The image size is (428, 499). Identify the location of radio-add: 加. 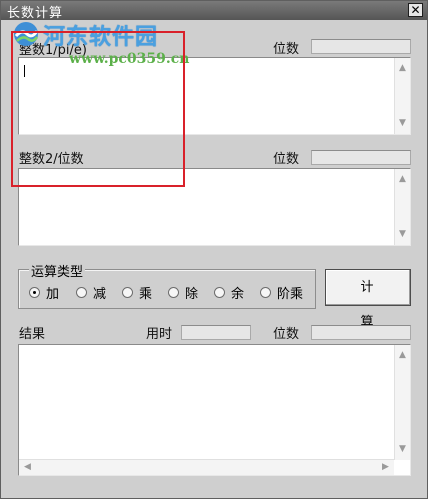
(44, 292).